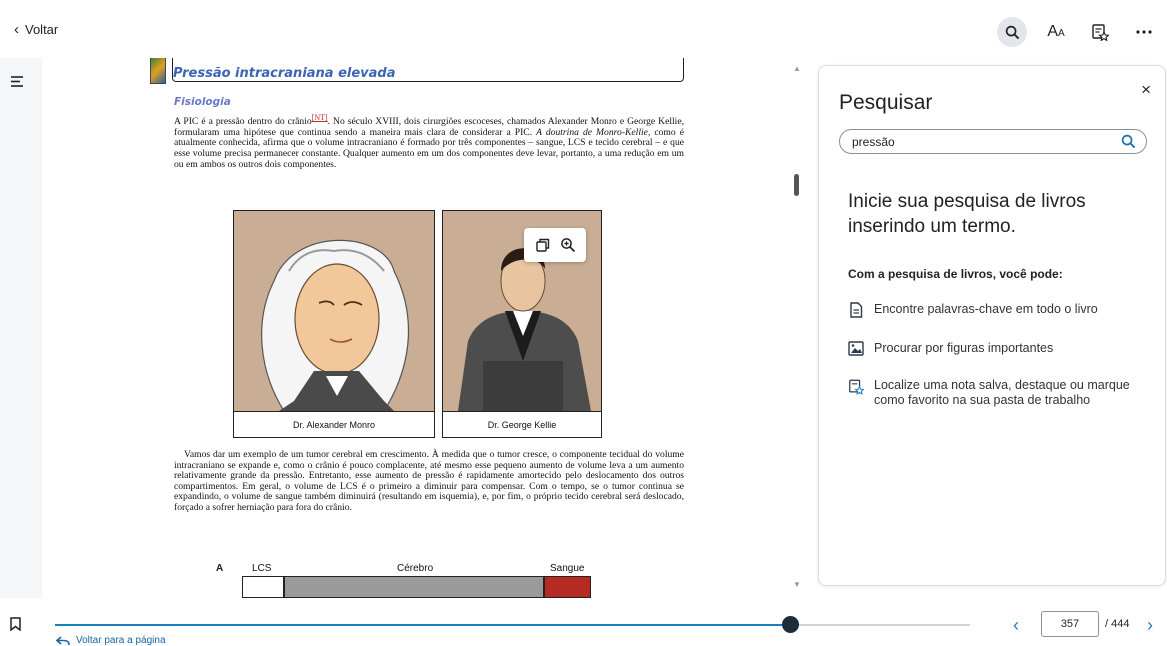 The image size is (1167, 646). What do you see at coordinates (263, 587) in the screenshot?
I see `segment-lcs` at bounding box center [263, 587].